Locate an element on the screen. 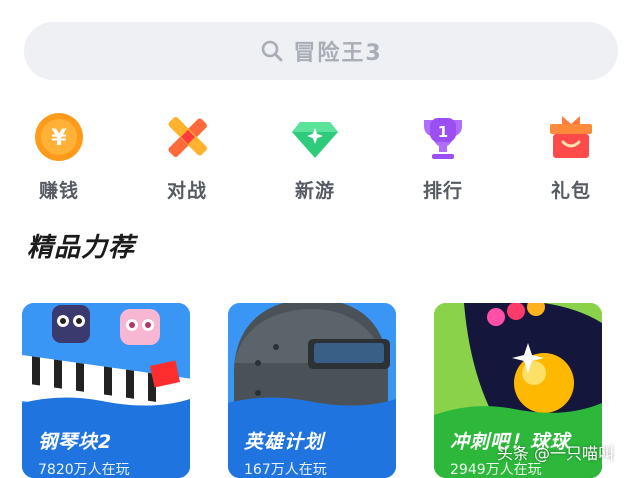 Image resolution: width=640 pixels, height=478 pixels. game-card-hero-plan: 英雄计划 167万人在玩 is located at coordinates (312, 390).